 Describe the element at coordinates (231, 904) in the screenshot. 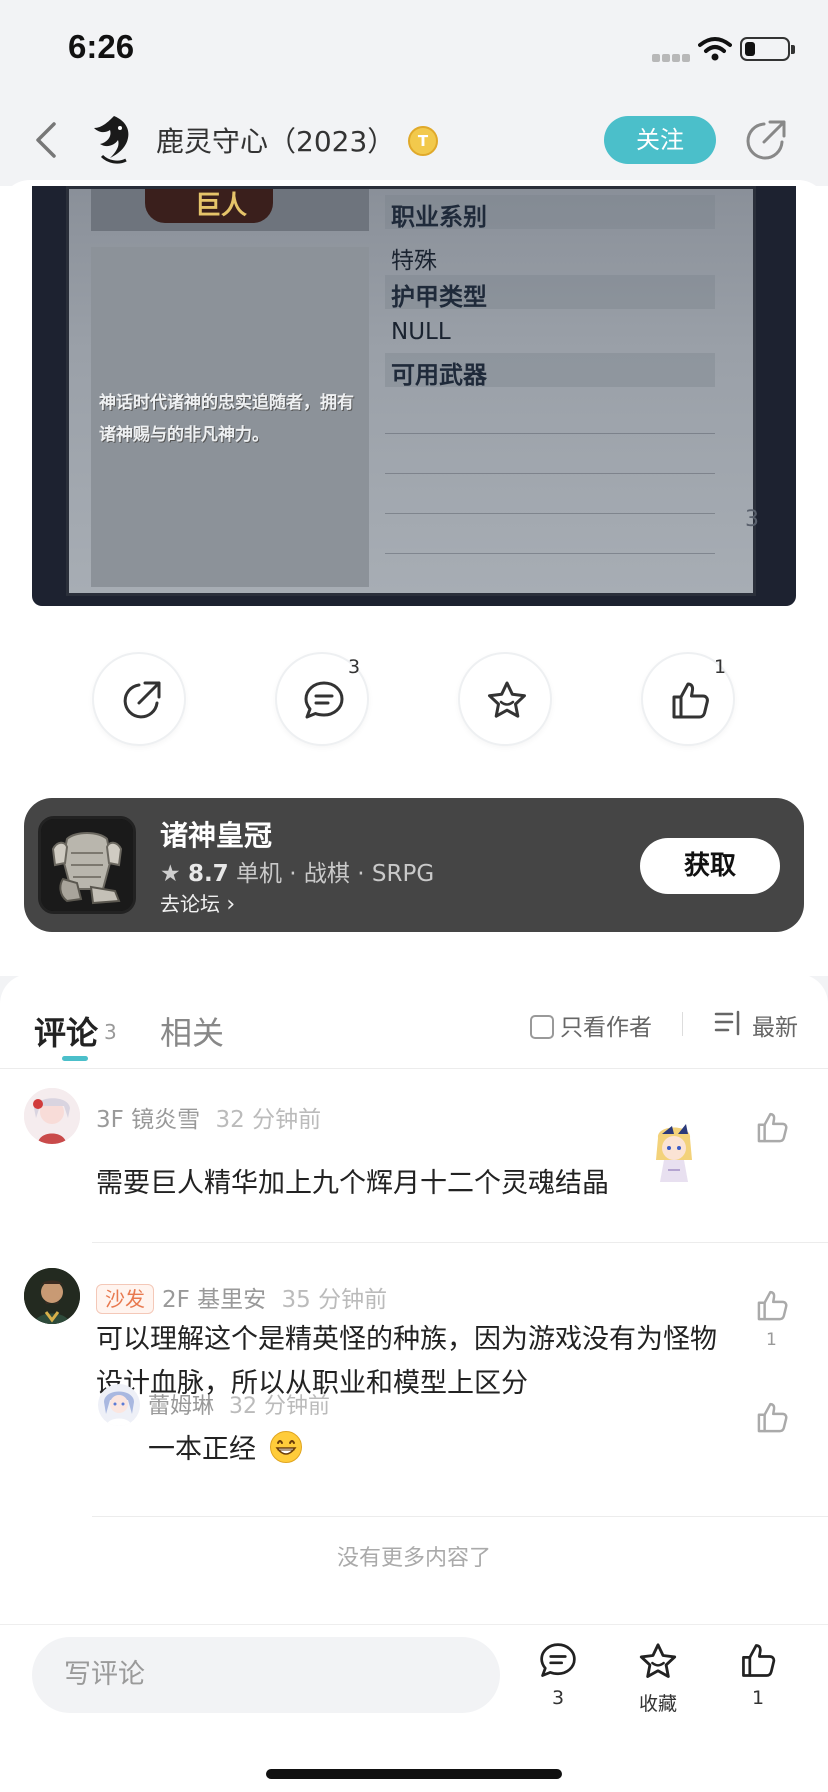

I see `chevron-right-icon: ›` at that location.